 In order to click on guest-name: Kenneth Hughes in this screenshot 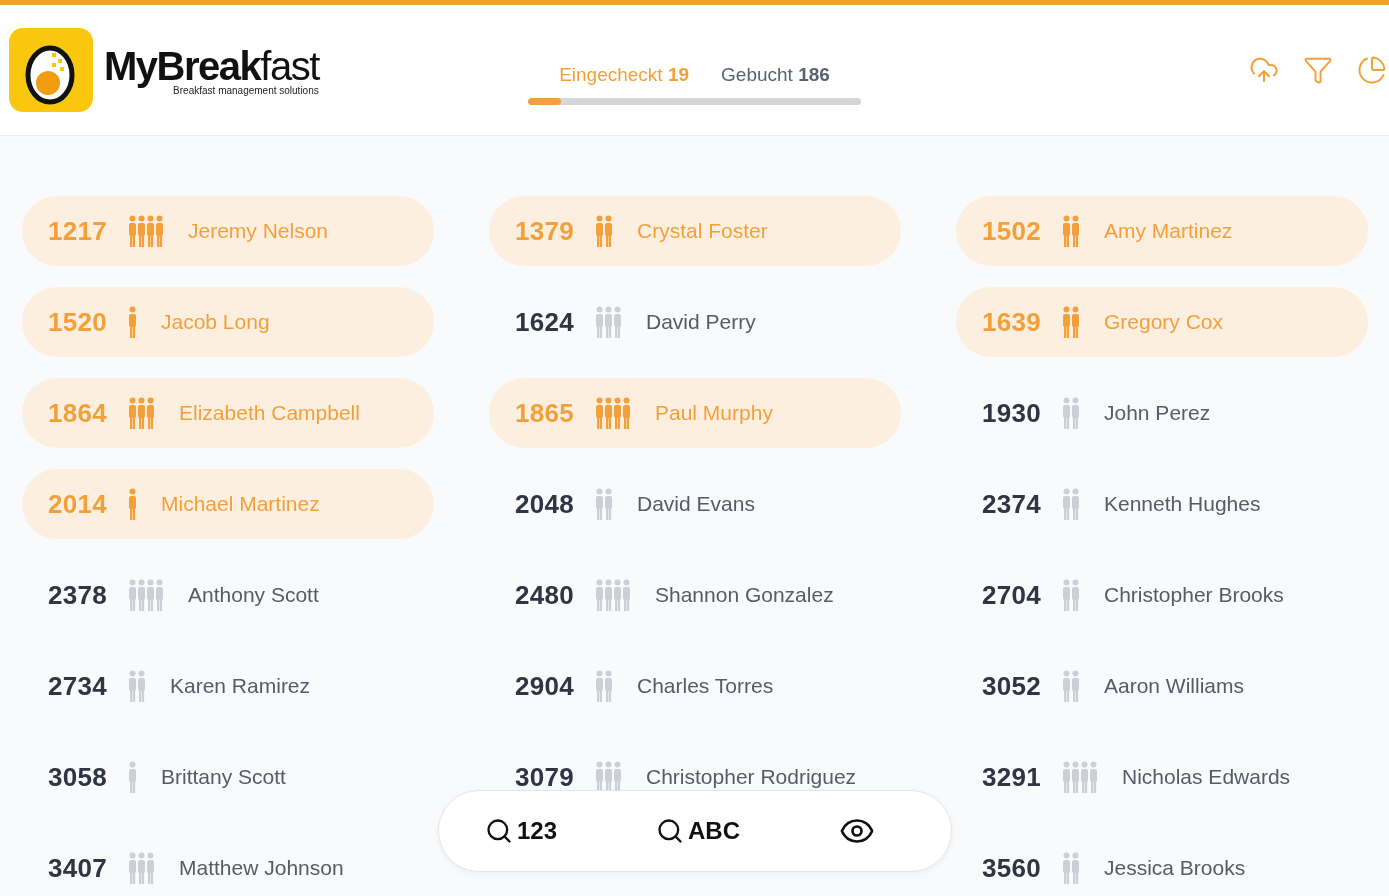, I will do `click(1182, 504)`.